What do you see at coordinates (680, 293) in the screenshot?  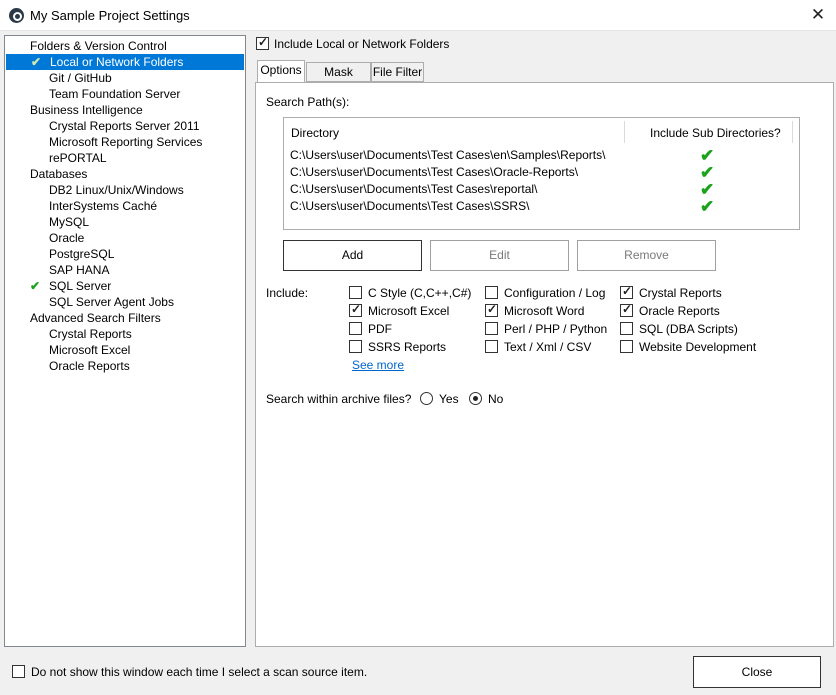 I see `include-option-label: Crystal Reports` at bounding box center [680, 293].